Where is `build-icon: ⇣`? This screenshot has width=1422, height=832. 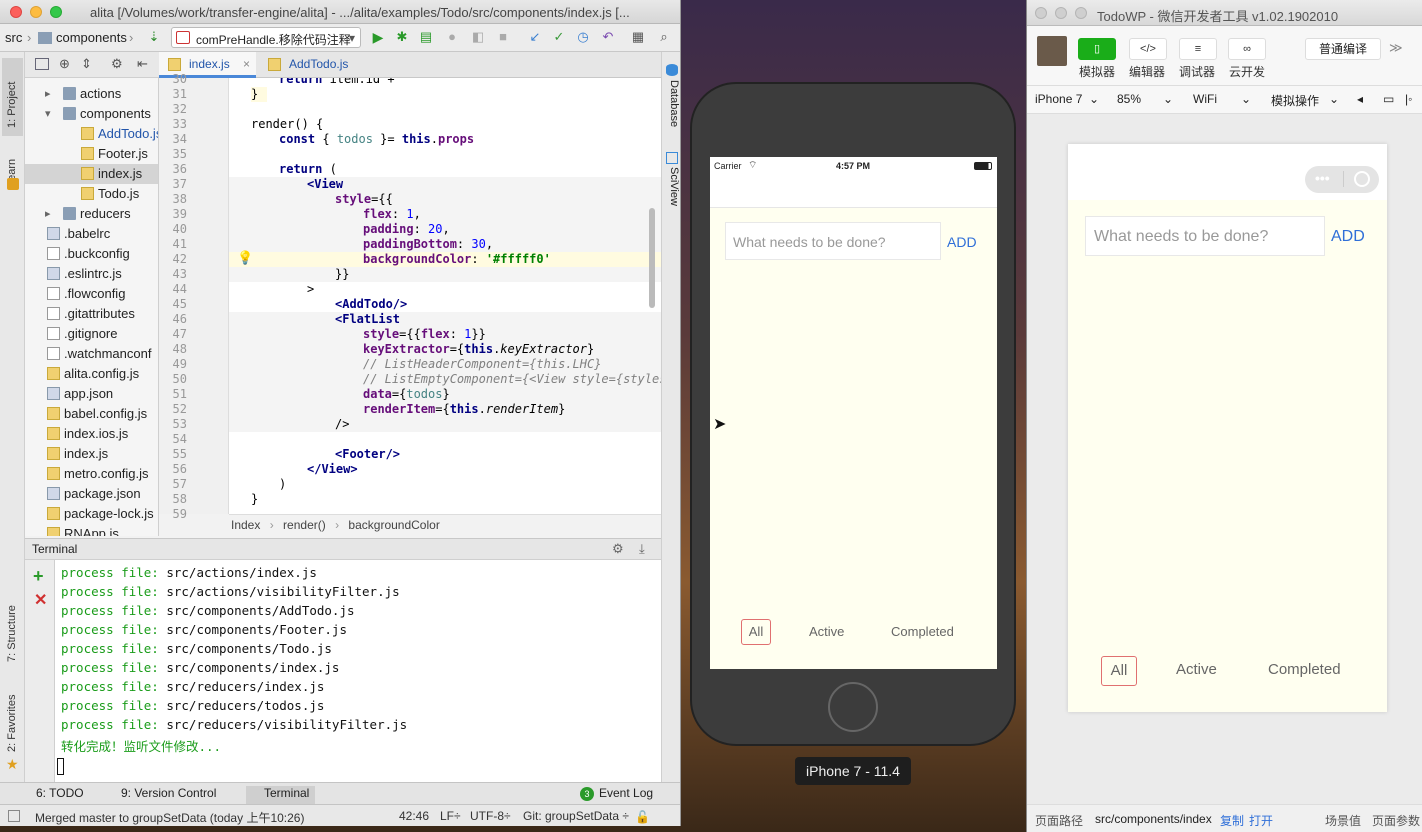 build-icon: ⇣ is located at coordinates (154, 37).